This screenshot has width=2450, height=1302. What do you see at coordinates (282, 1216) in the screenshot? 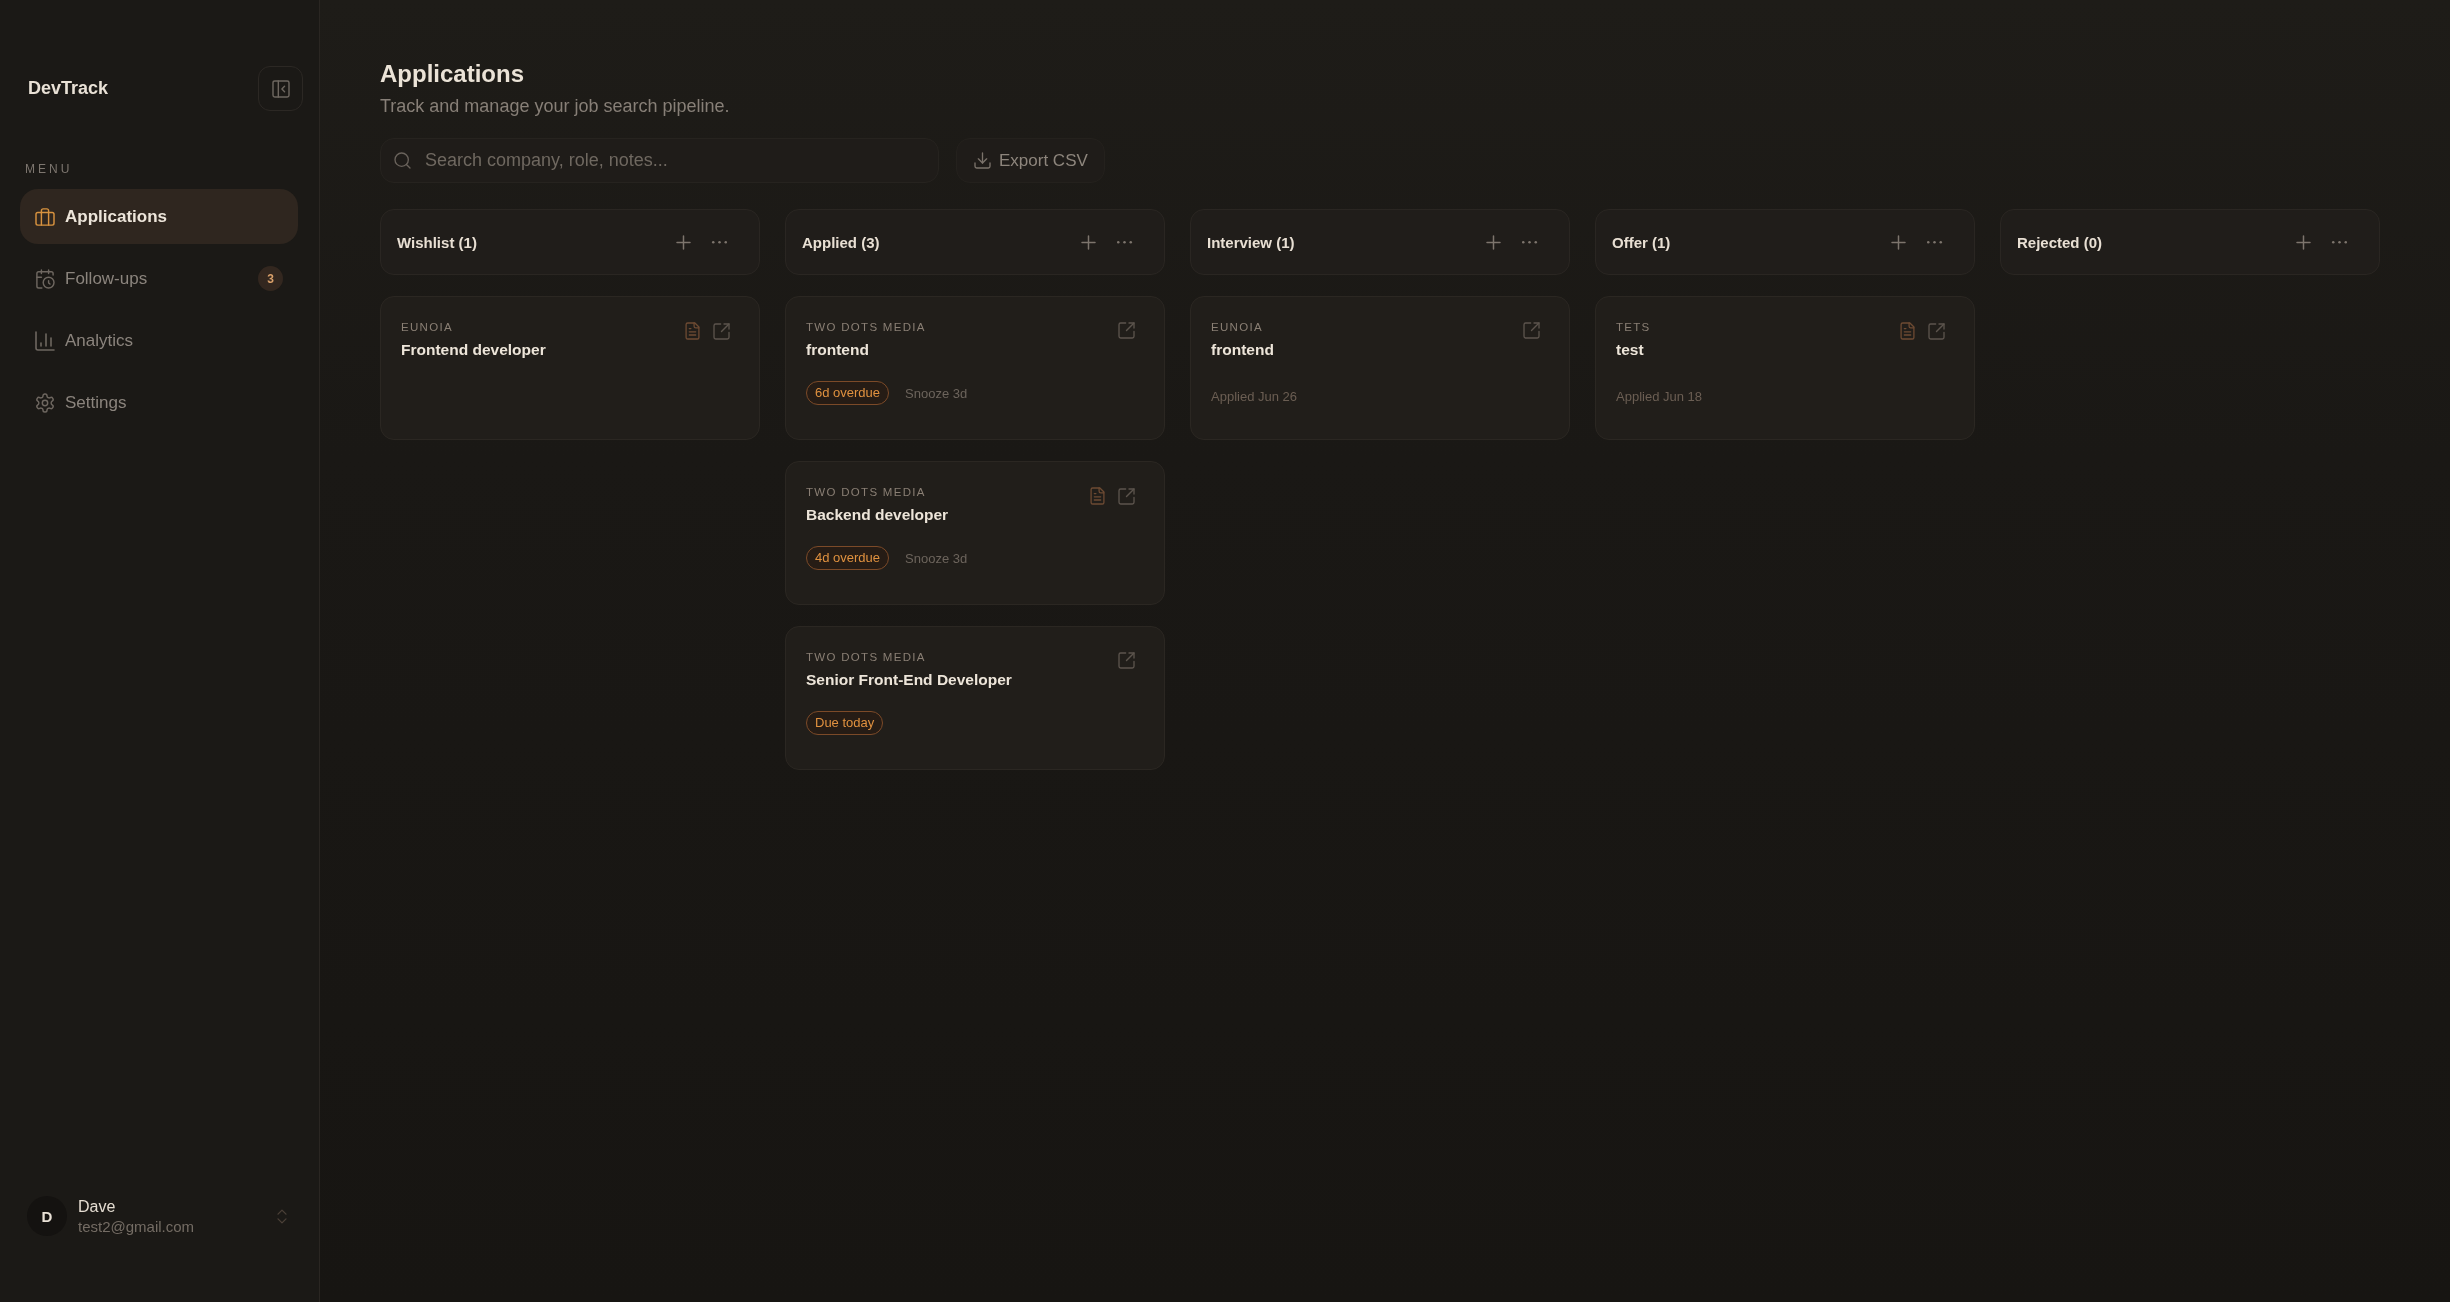
I see `chevron-up-down-icon` at bounding box center [282, 1216].